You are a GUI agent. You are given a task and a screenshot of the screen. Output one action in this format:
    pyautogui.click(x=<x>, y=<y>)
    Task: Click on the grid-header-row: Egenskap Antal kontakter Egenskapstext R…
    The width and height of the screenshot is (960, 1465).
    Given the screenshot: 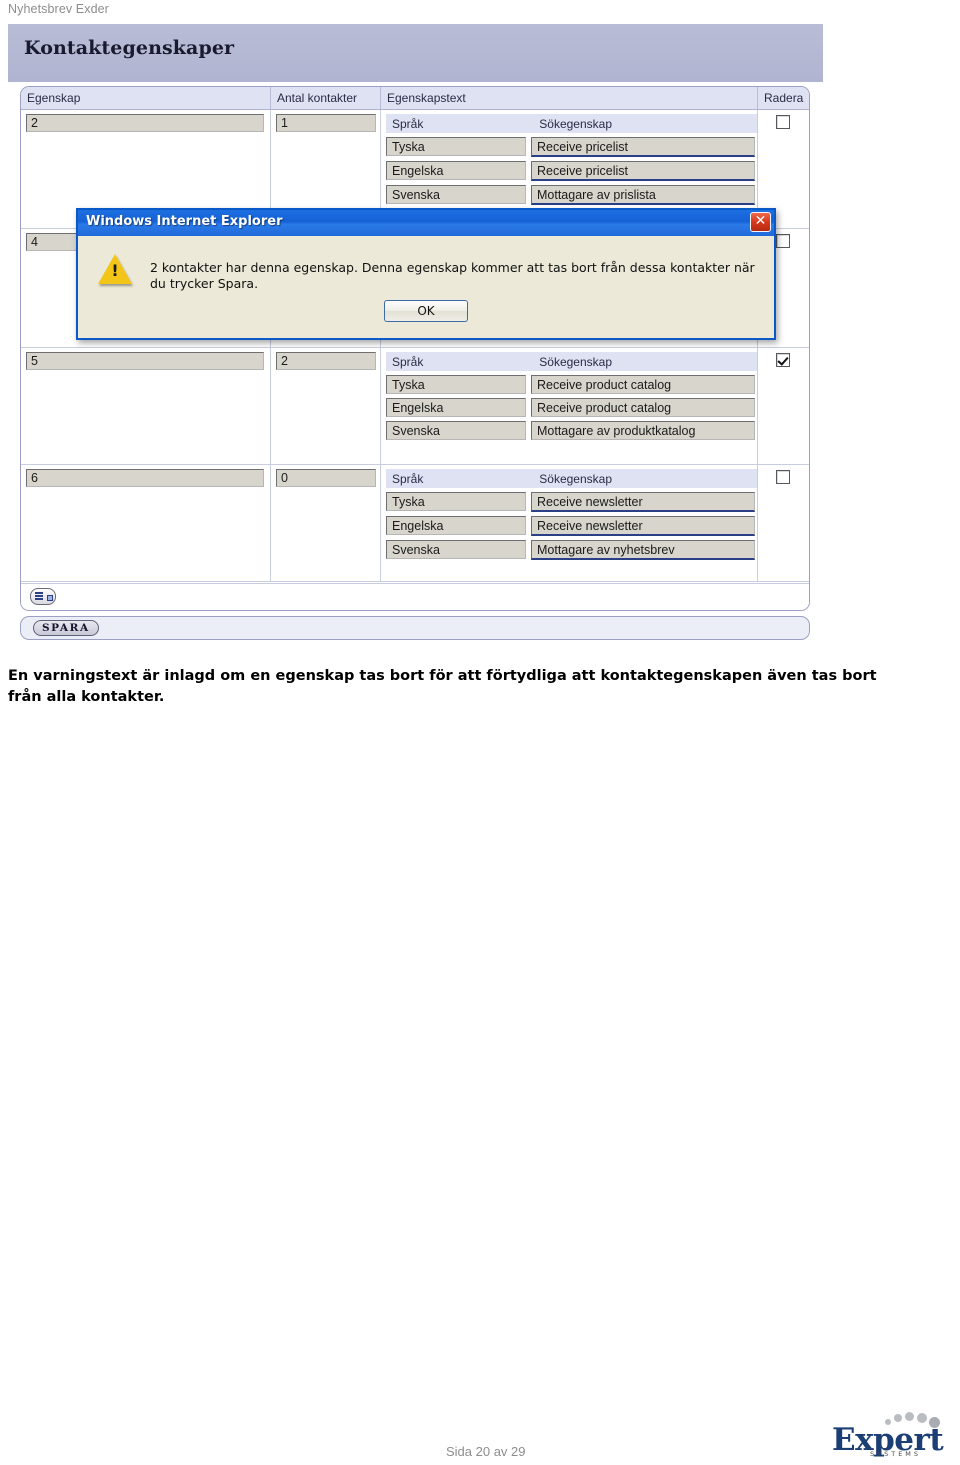 What is the action you would take?
    pyautogui.click(x=415, y=98)
    